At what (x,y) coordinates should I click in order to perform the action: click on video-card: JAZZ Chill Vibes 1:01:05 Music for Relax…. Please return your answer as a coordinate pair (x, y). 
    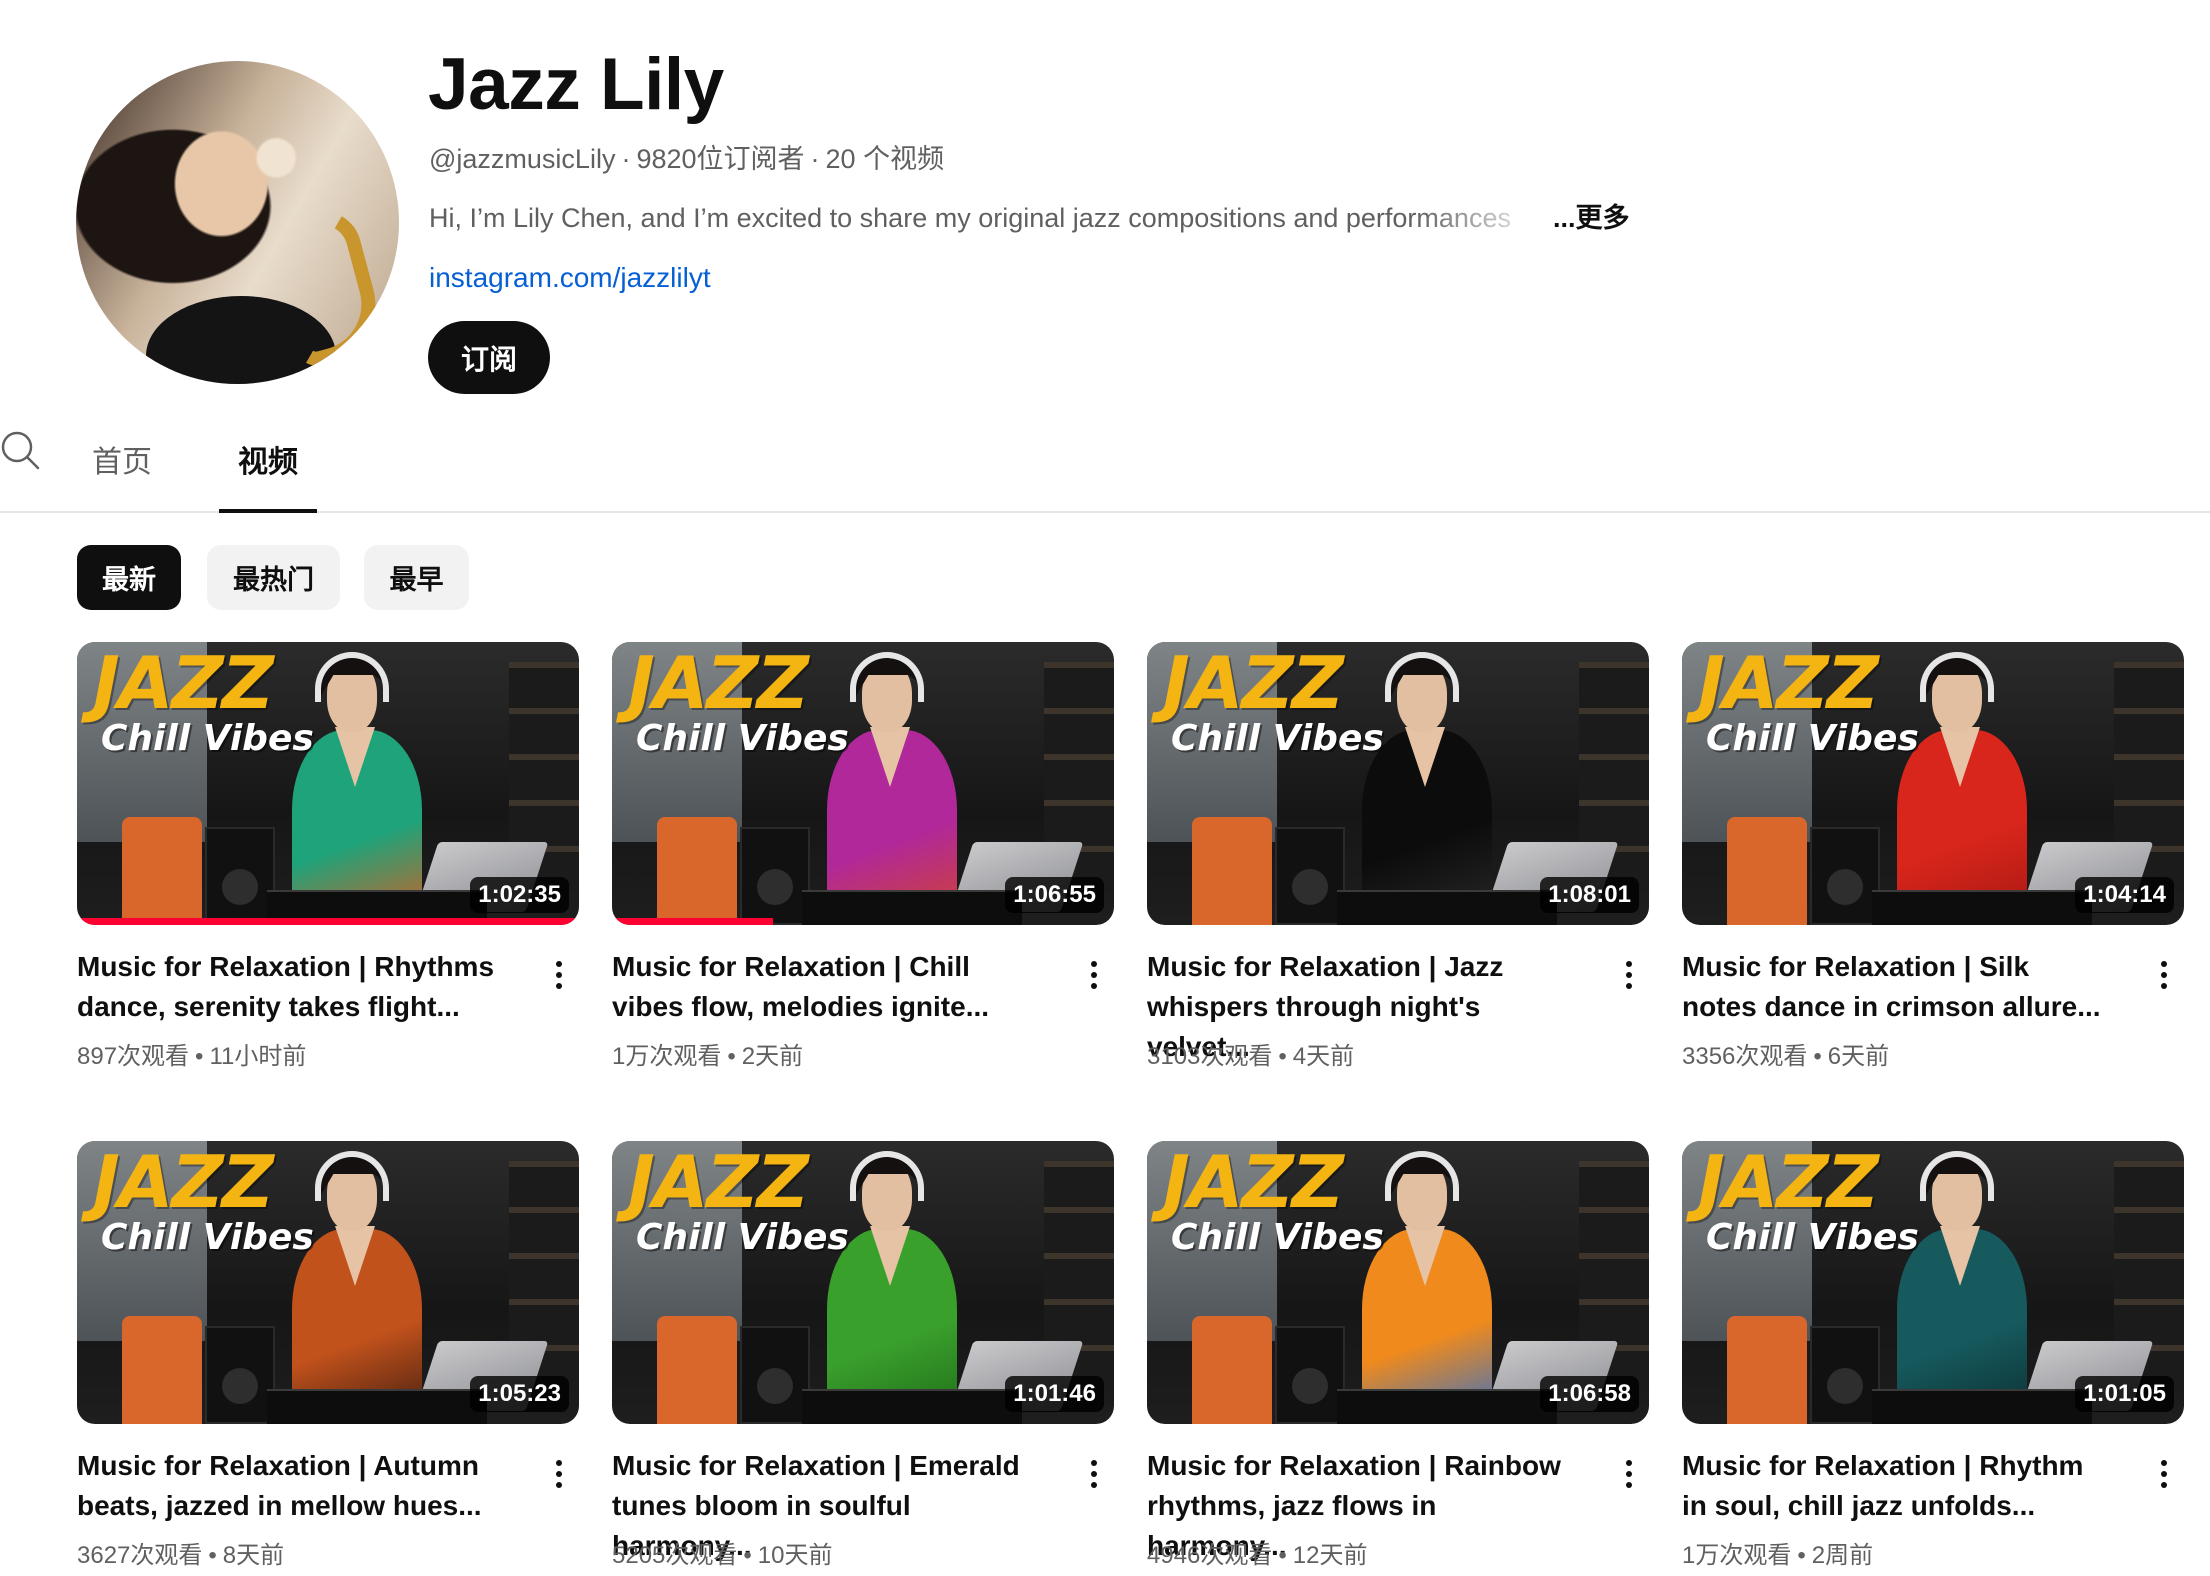
    Looking at the image, I should click on (1933, 1355).